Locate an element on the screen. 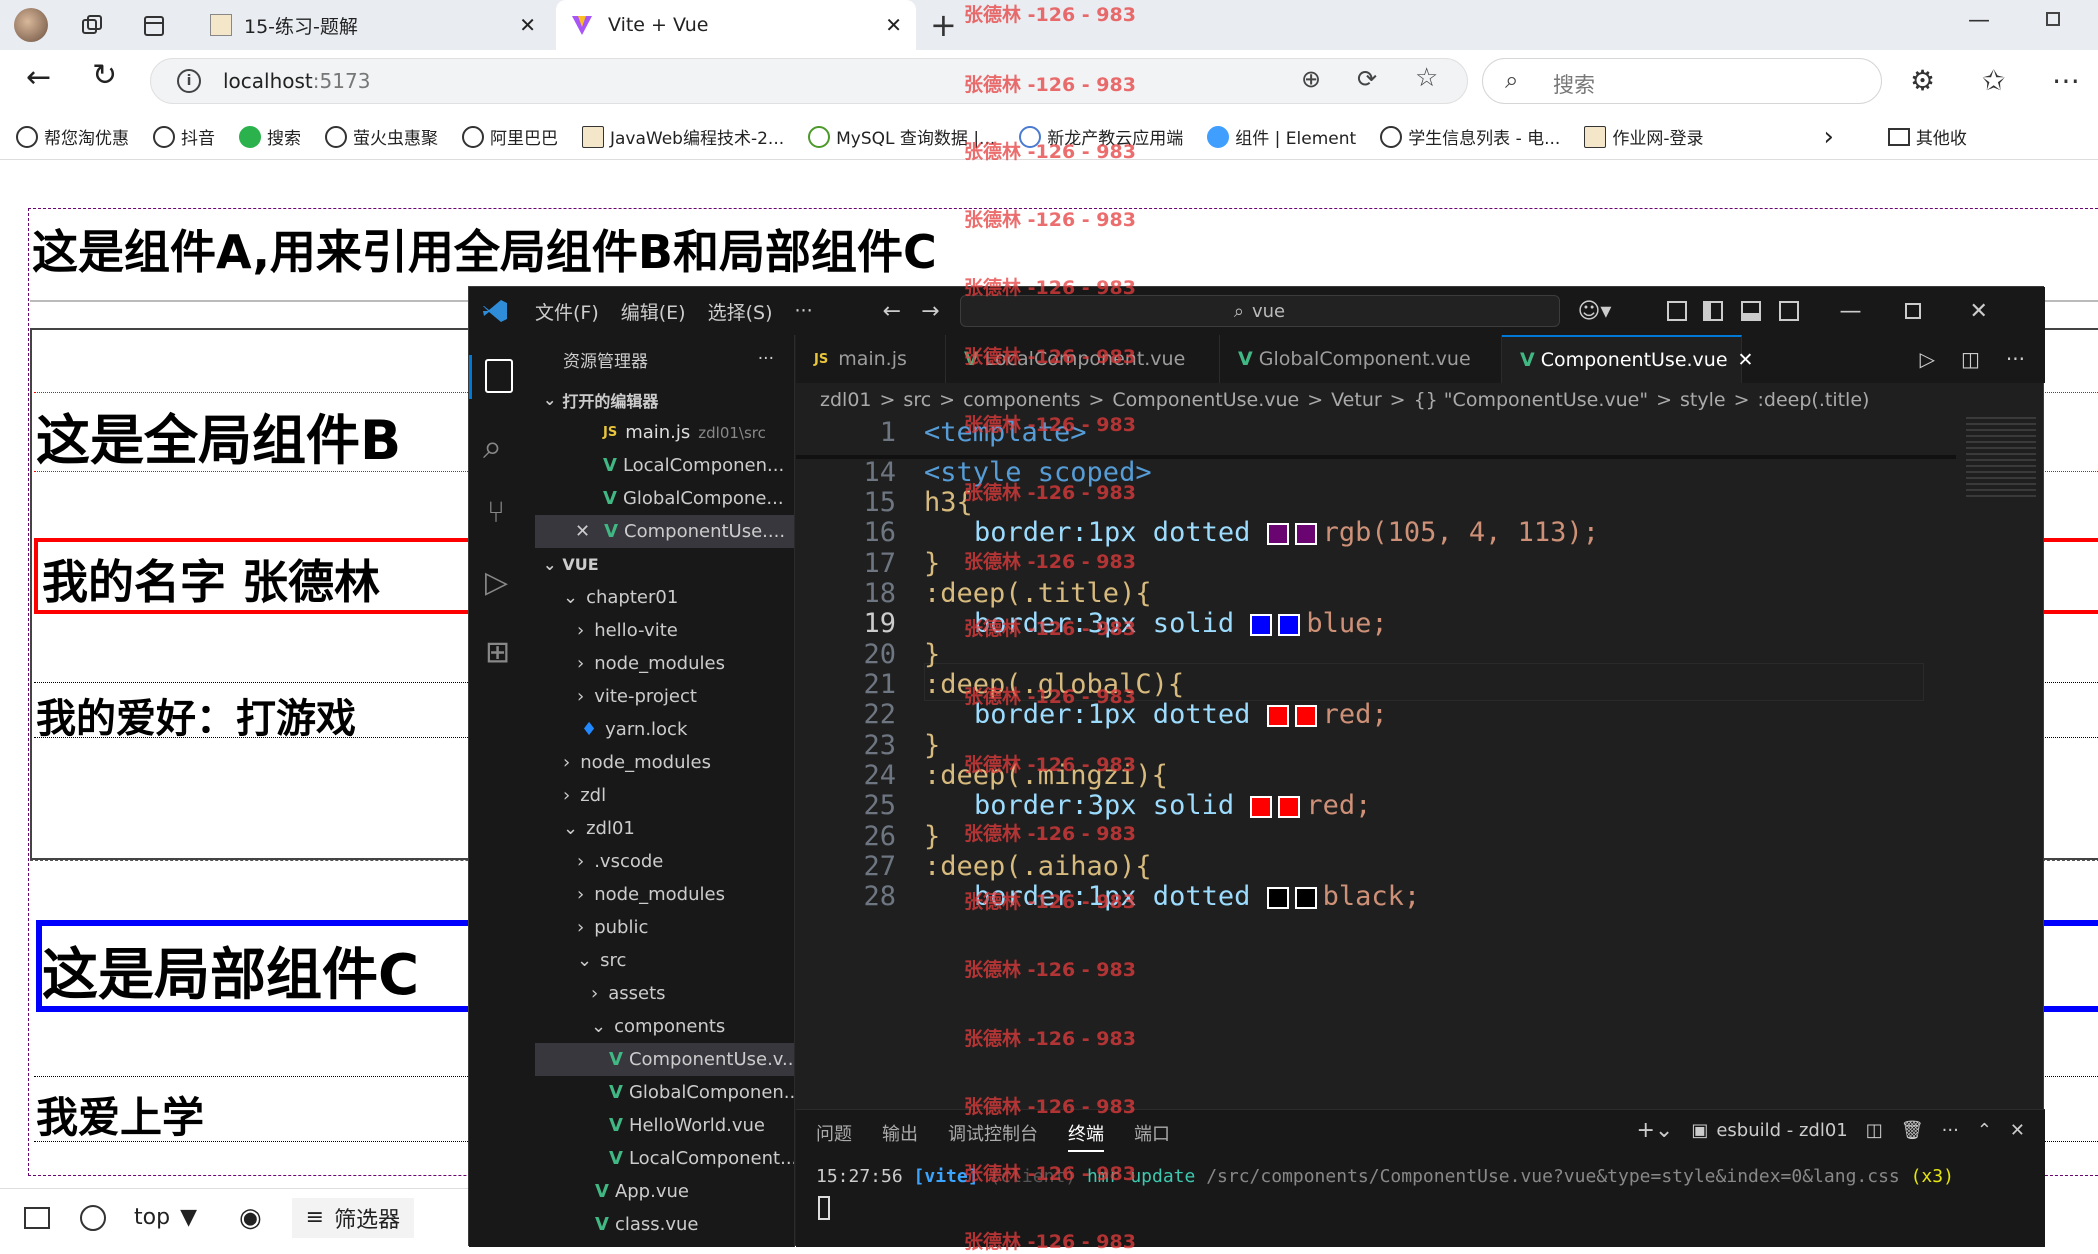 The width and height of the screenshot is (2098, 1254). maximize-panel-icon: ⌃ is located at coordinates (1984, 1130).